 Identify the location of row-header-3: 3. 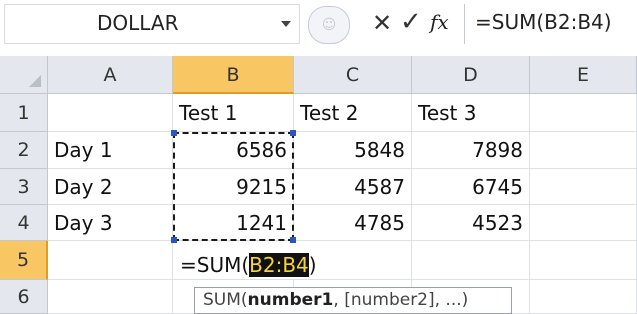
(24, 187).